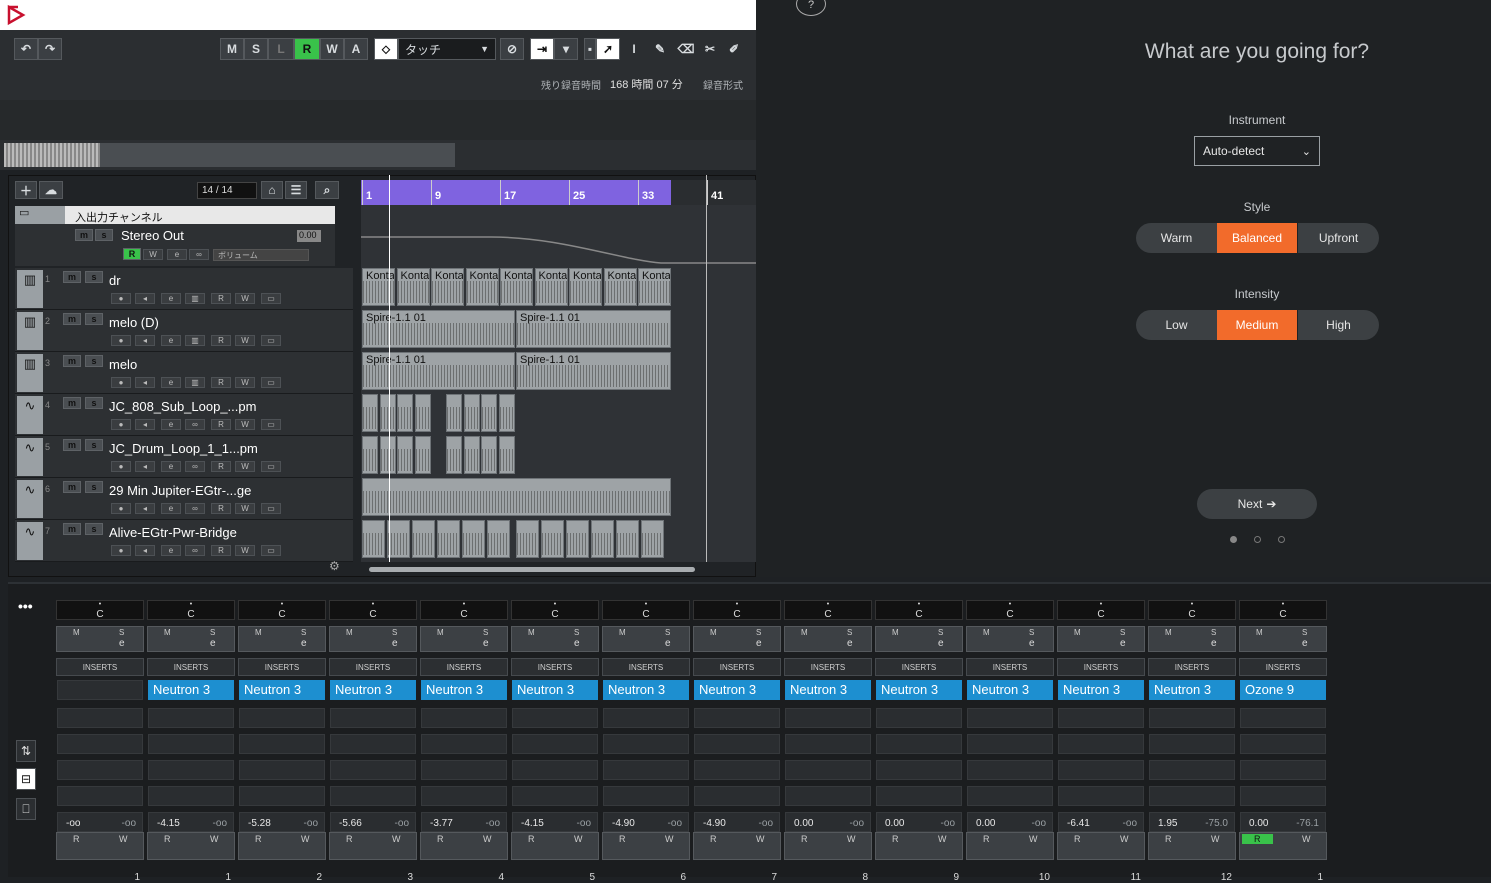 The height and width of the screenshot is (883, 1491). I want to click on volume-readout: -4.15, so click(168, 823).